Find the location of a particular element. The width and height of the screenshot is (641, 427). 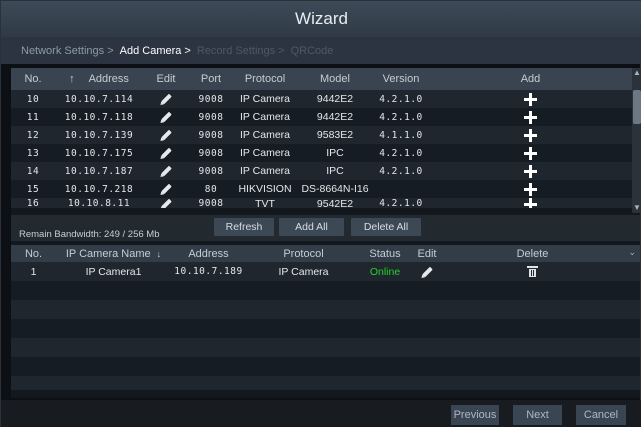

header-address: ↑ Address is located at coordinates (99, 79).